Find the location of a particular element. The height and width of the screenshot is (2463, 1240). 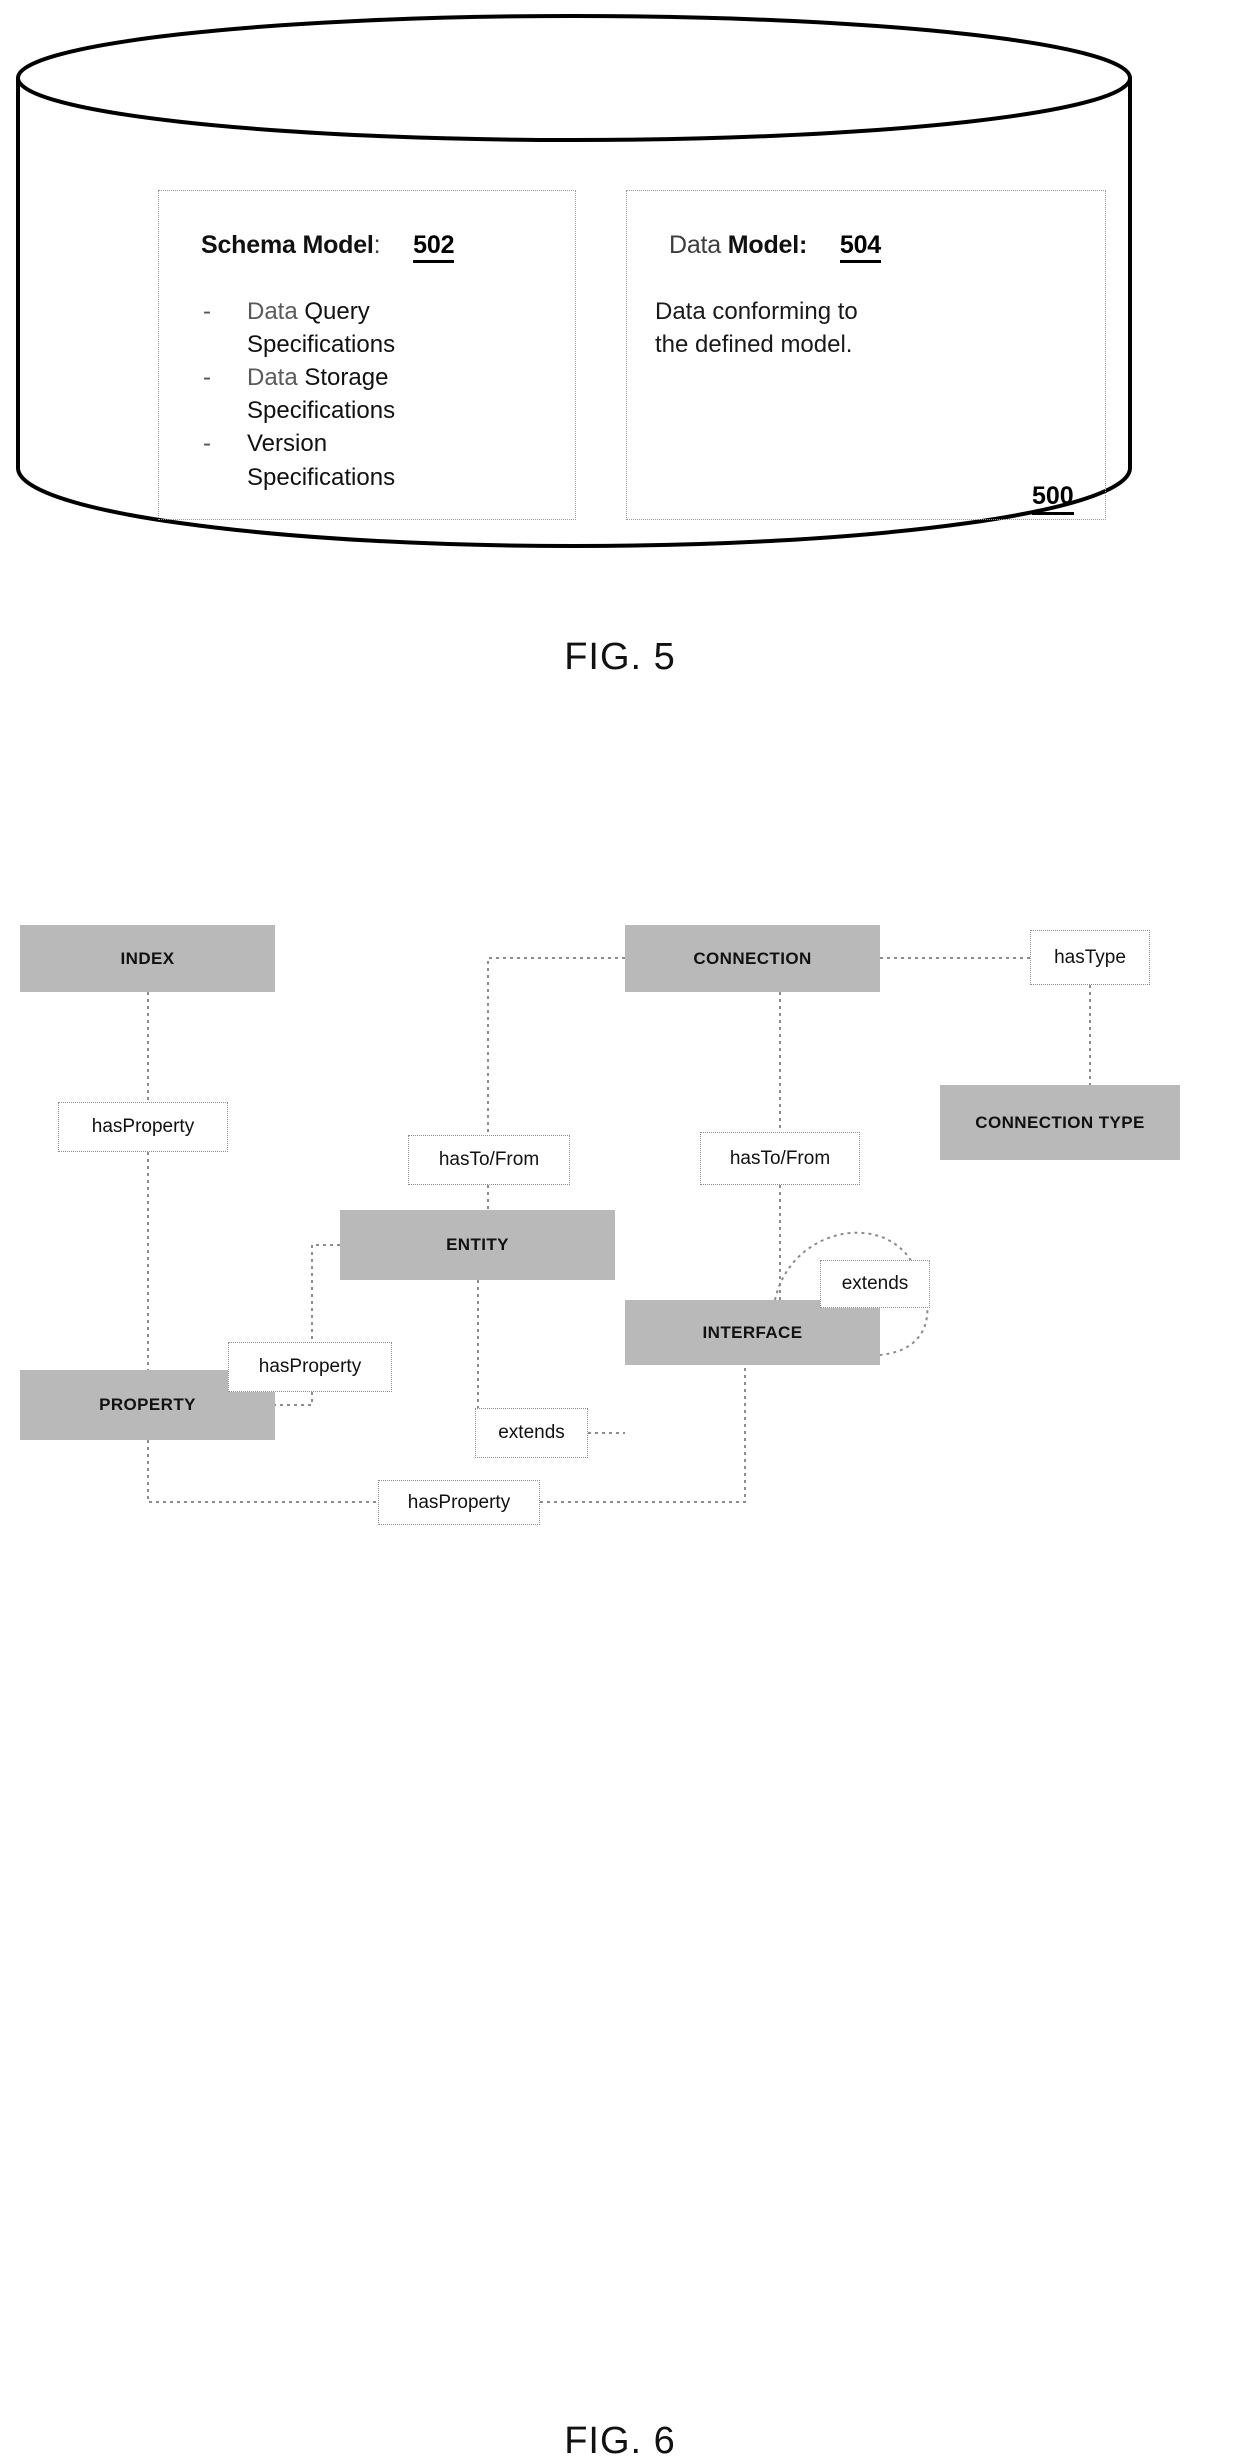

node-connection: CONNECTION is located at coordinates (752, 958).